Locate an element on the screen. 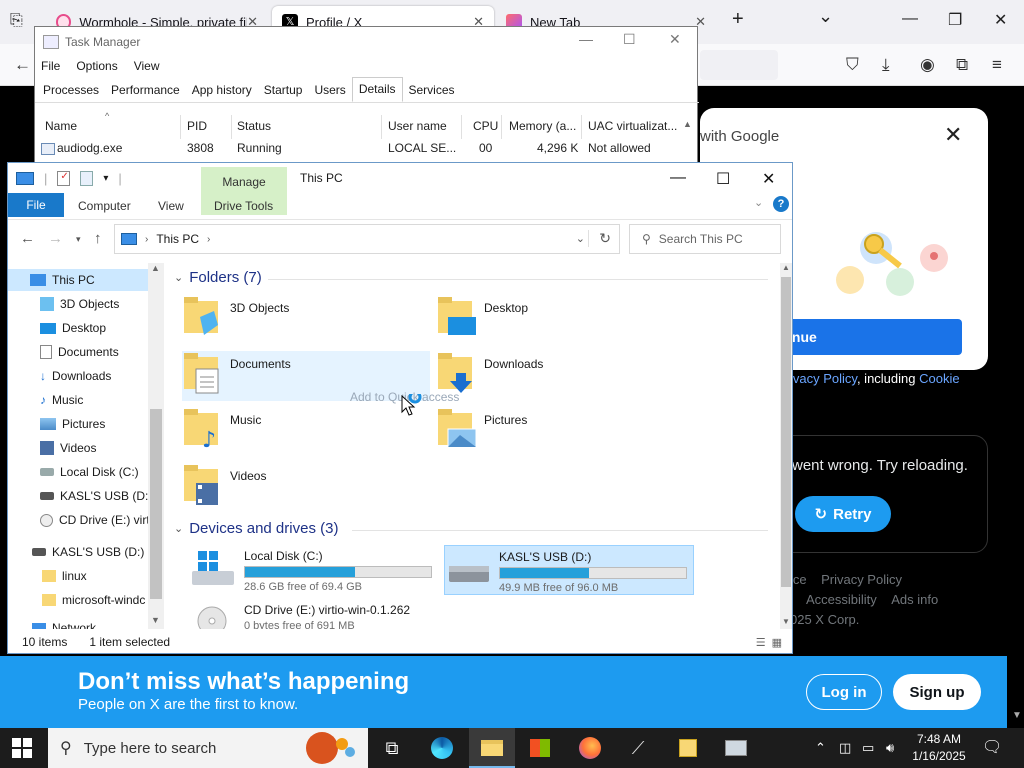 This screenshot has width=1024, height=768. new-tab-button: + is located at coordinates (738, 19).